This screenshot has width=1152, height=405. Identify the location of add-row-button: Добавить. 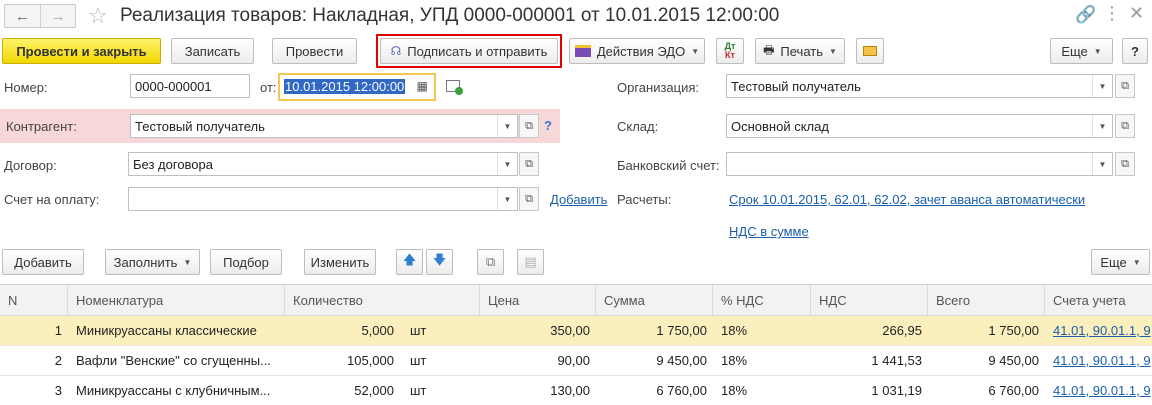
(43, 262).